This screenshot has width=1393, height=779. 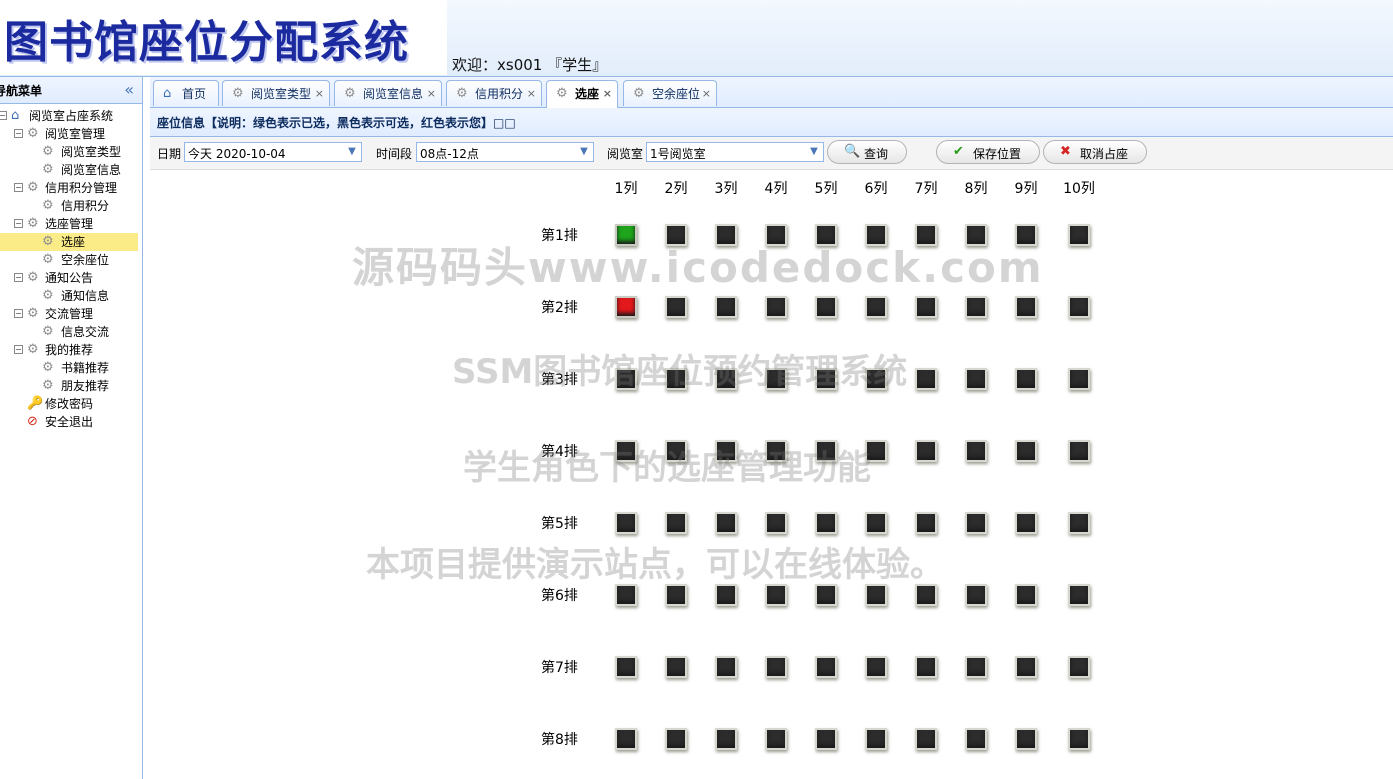 What do you see at coordinates (273, 152) in the screenshot?
I see `date-select: 今天 2020-10-04 ▼` at bounding box center [273, 152].